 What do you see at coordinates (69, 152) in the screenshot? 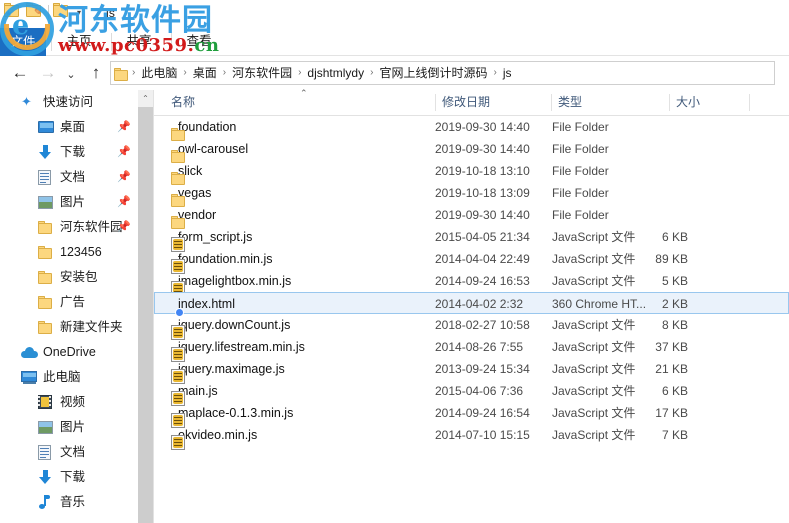
I see `sidebar-item-2: 下载 📌` at bounding box center [69, 152].